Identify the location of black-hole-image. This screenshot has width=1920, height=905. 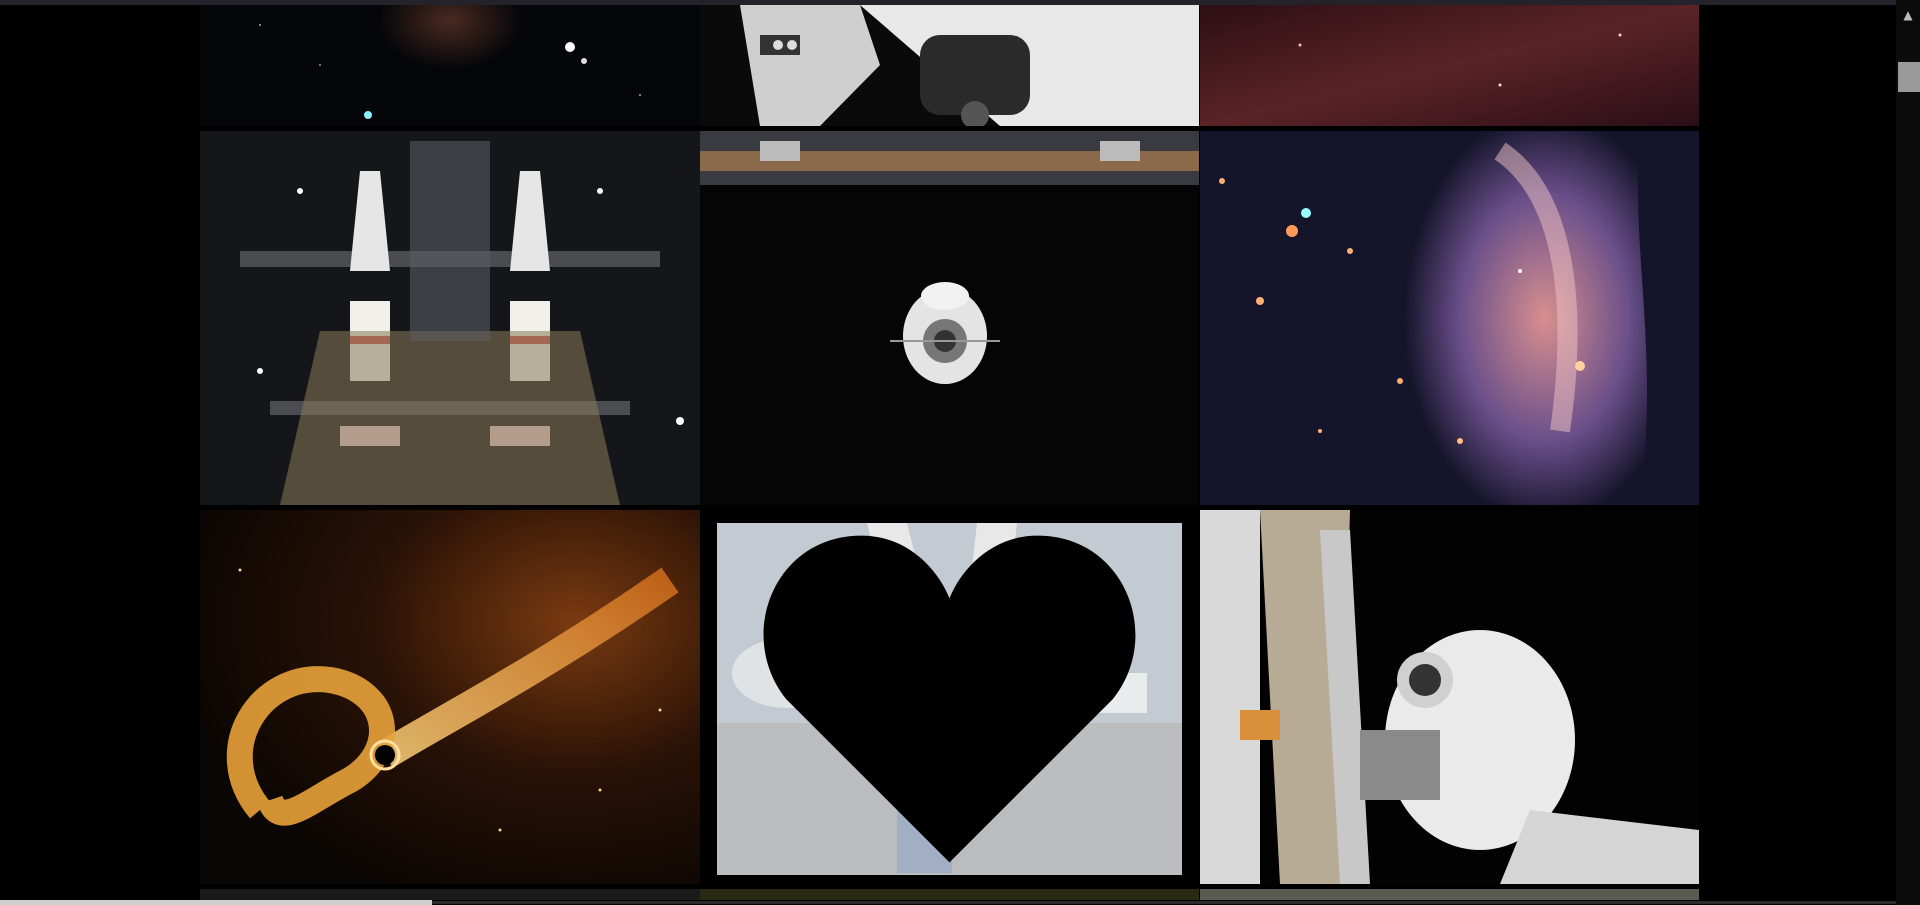
(450, 697).